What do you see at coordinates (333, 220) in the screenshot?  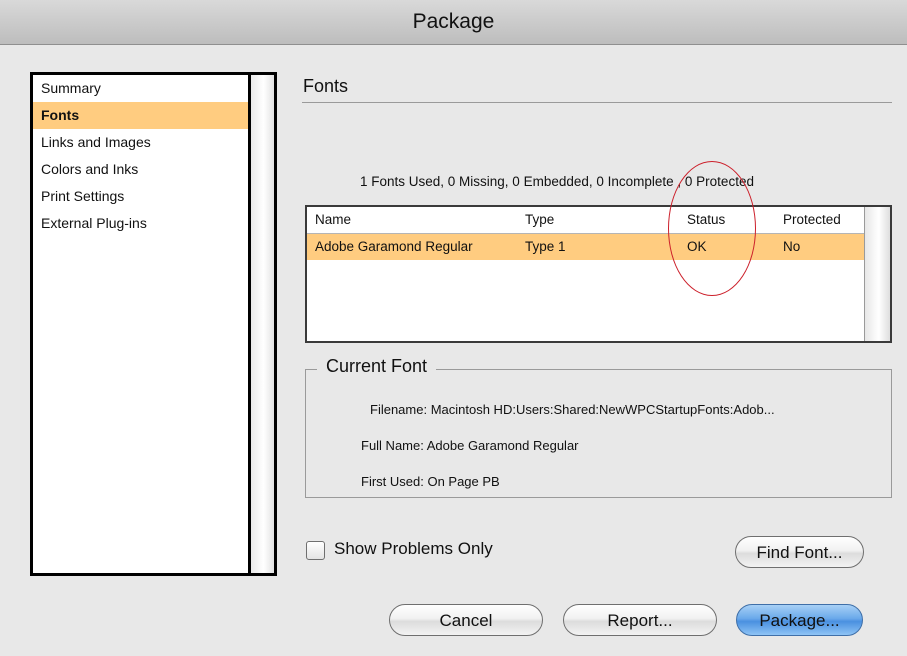 I see `column-header-name: Name` at bounding box center [333, 220].